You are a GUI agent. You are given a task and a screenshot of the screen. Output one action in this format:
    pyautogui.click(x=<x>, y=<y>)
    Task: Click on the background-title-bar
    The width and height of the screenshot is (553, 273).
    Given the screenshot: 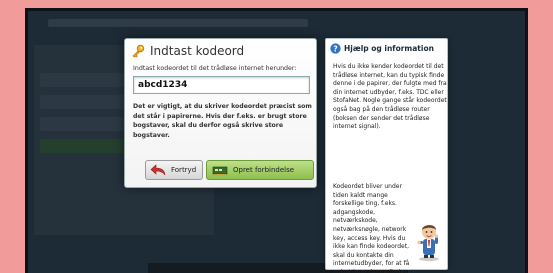 What is the action you would take?
    pyautogui.click(x=178, y=23)
    